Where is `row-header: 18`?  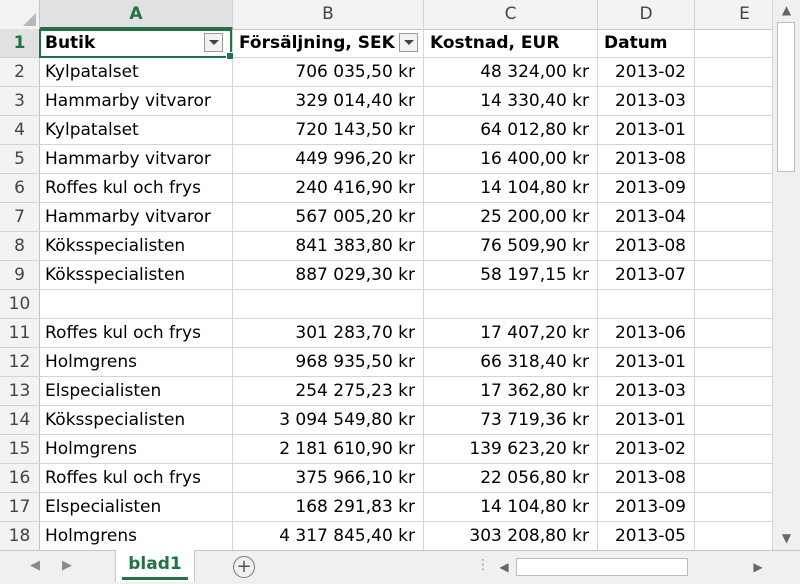 row-header: 18 is located at coordinates (20, 536).